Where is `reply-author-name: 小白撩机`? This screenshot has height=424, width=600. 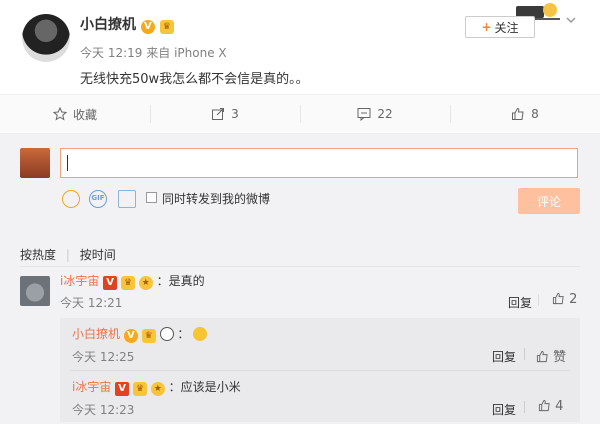
reply-author-name: 小白撩机 is located at coordinates (96, 334).